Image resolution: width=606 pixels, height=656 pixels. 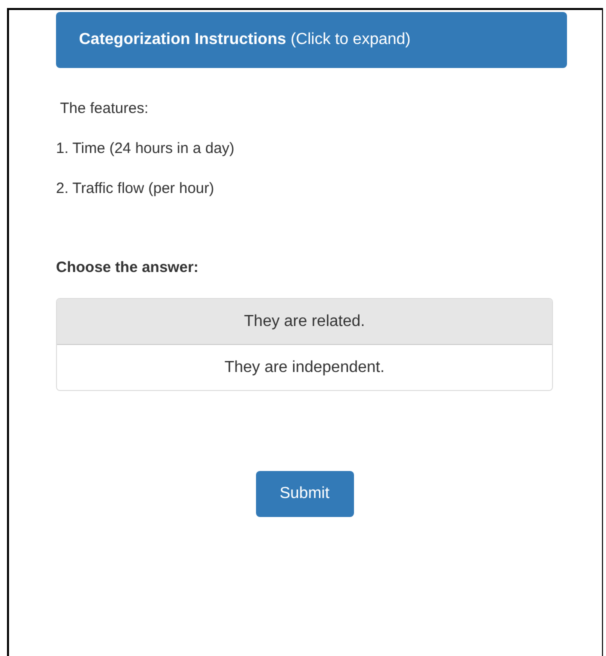 I want to click on answer-option: They are independent., so click(x=304, y=367).